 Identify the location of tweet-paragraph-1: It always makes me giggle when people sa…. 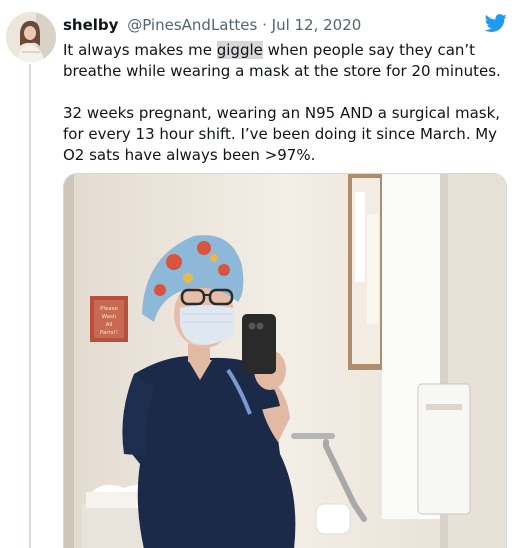
(288, 61).